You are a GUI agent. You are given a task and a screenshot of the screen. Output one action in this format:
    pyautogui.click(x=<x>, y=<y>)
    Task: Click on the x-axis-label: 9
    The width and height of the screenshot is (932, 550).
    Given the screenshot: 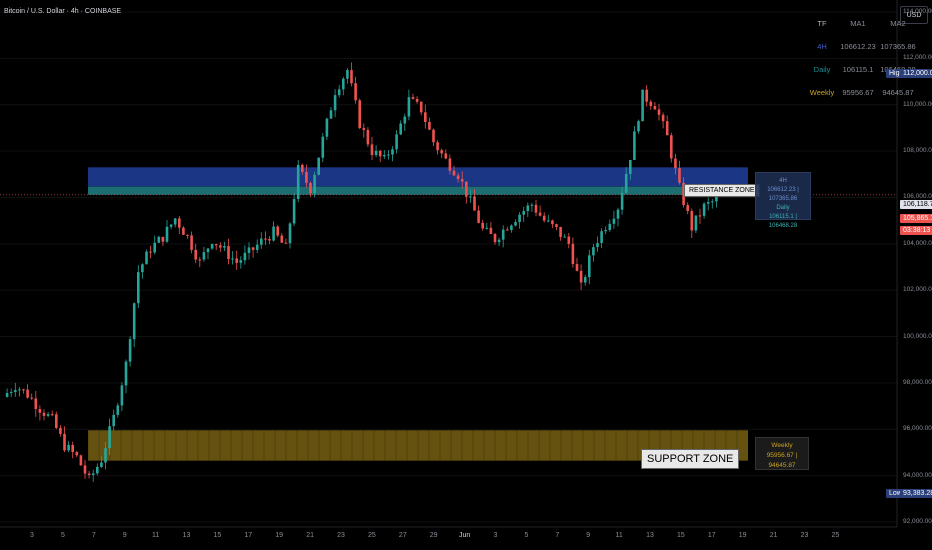 What is the action you would take?
    pyautogui.click(x=124, y=535)
    